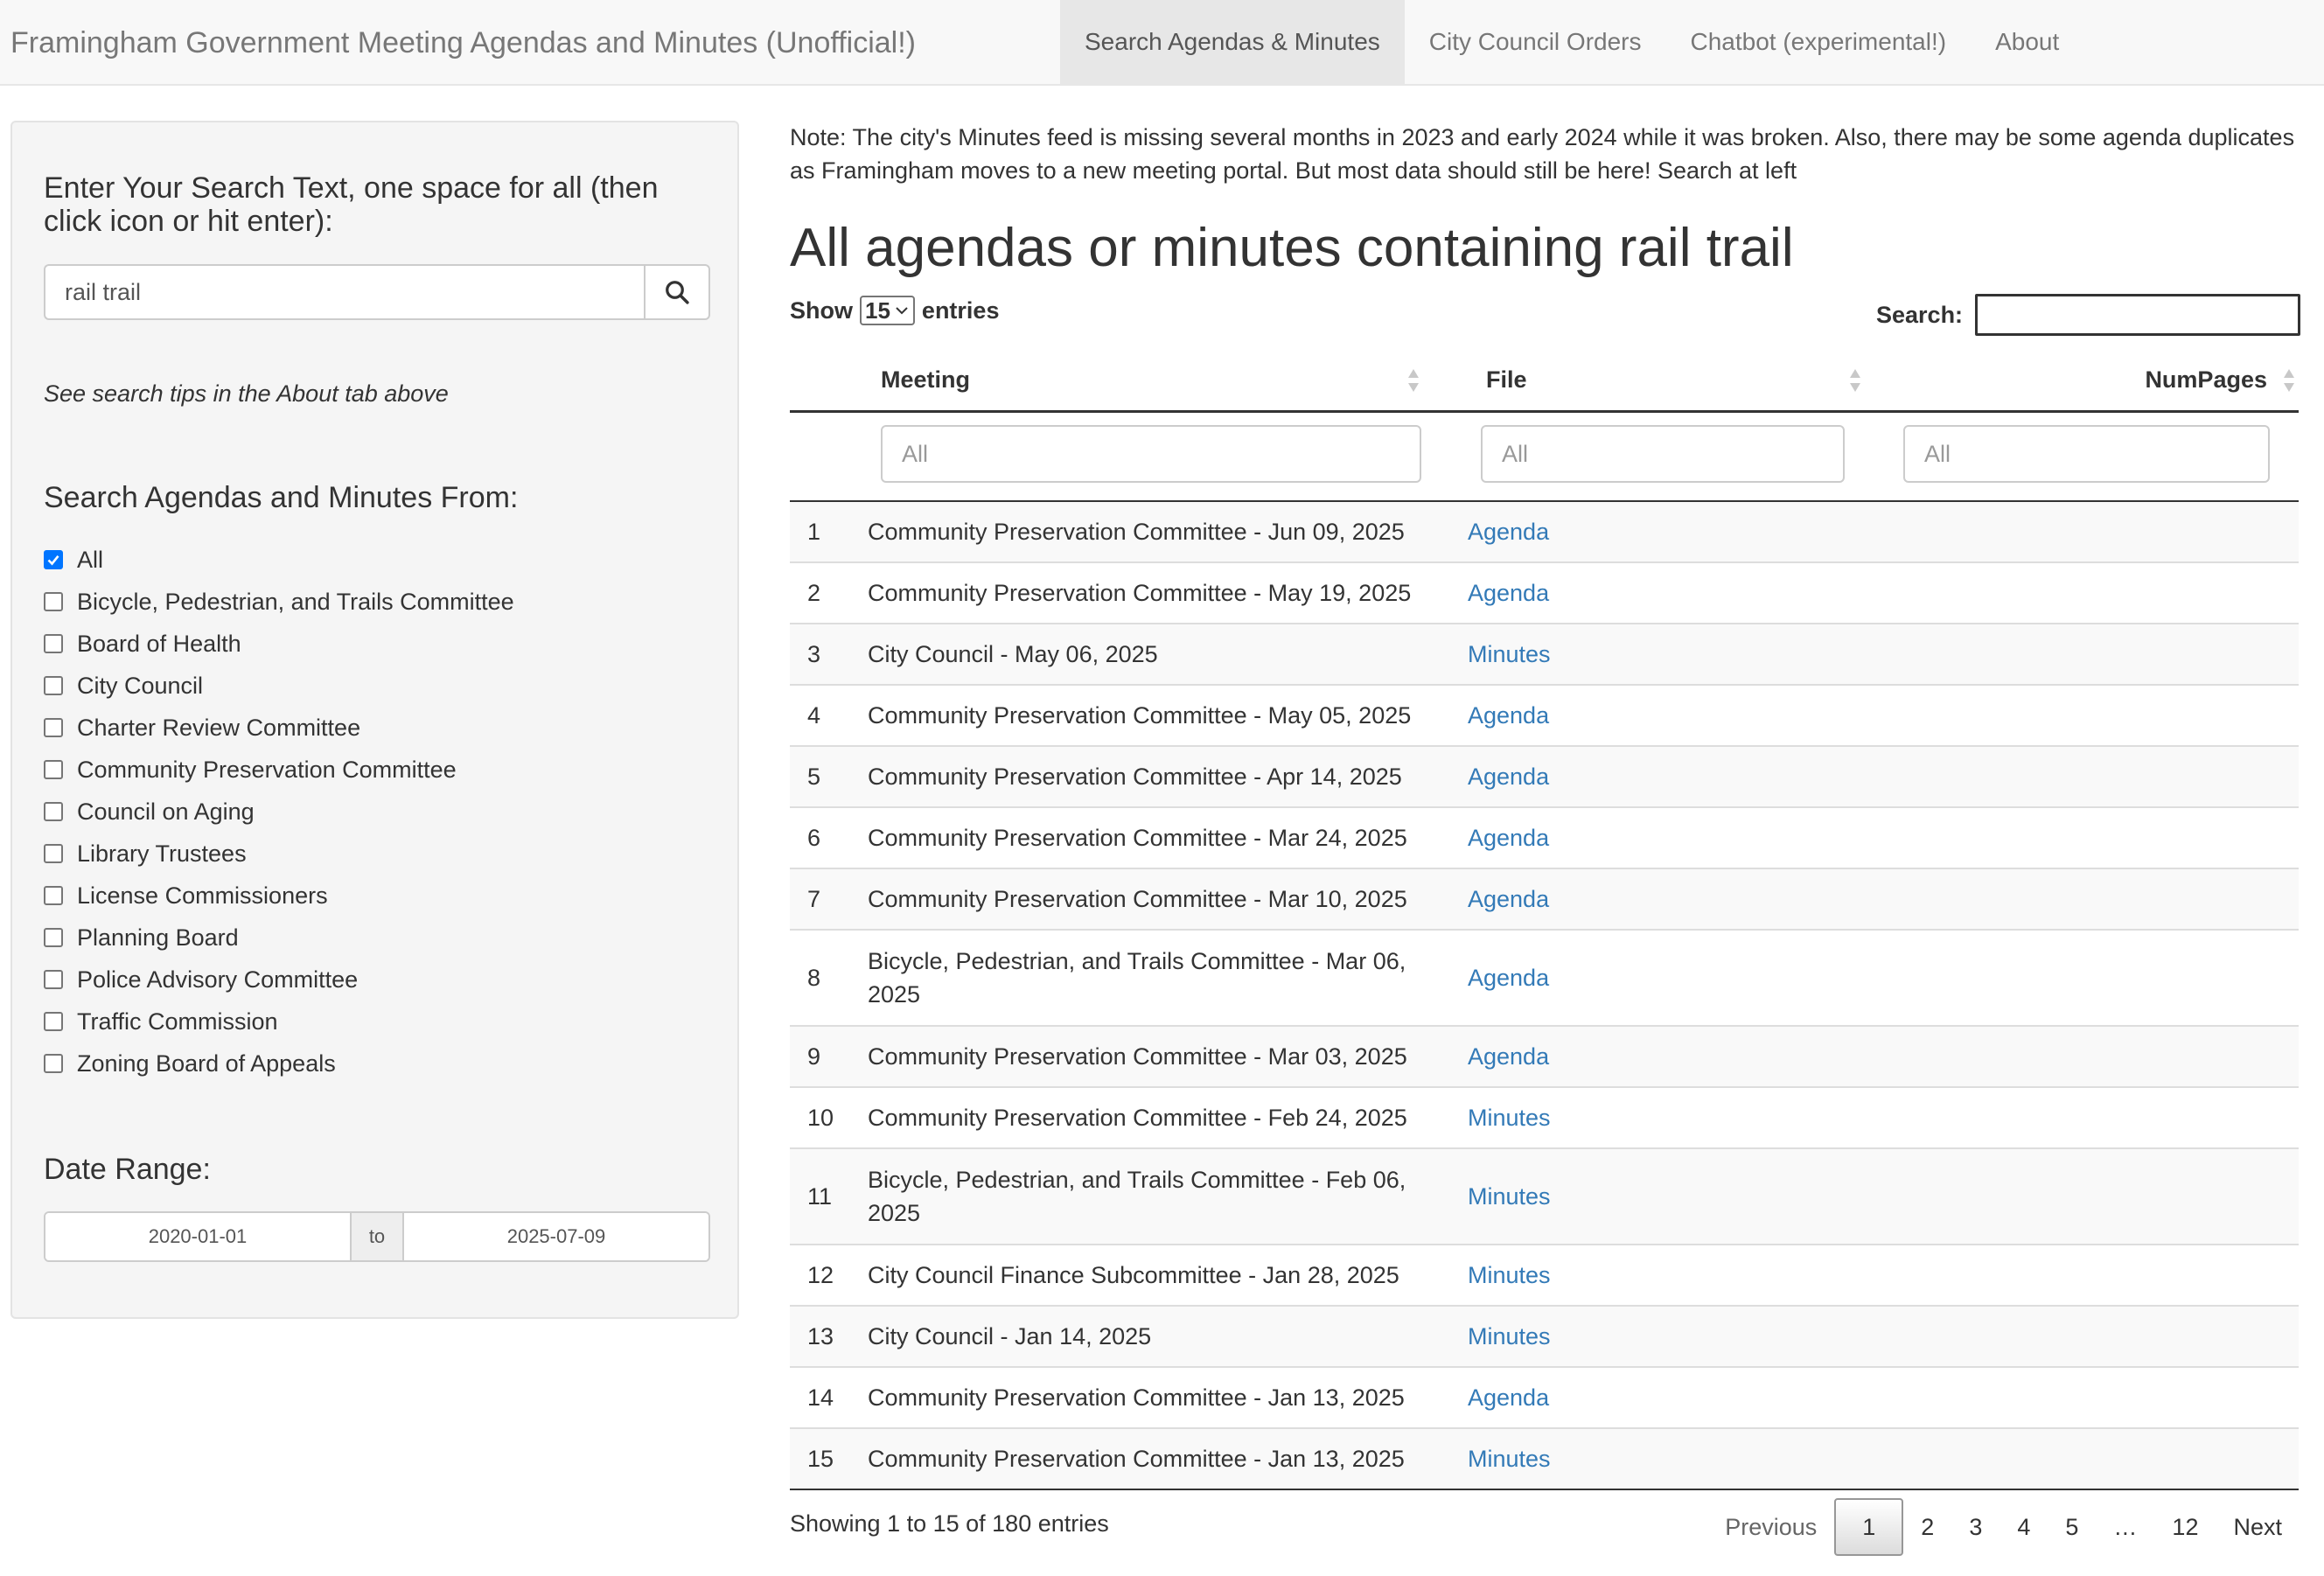  What do you see at coordinates (877, 310) in the screenshot?
I see `page-length-value: 15` at bounding box center [877, 310].